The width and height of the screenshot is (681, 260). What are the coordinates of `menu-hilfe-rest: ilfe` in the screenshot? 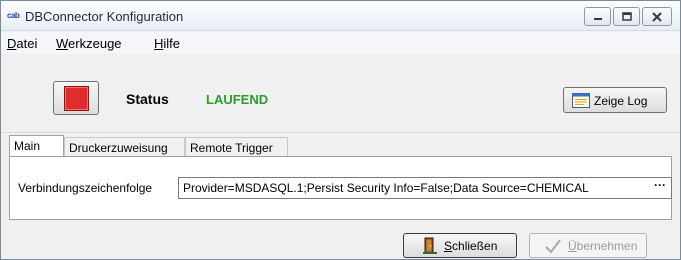 It's located at (172, 43).